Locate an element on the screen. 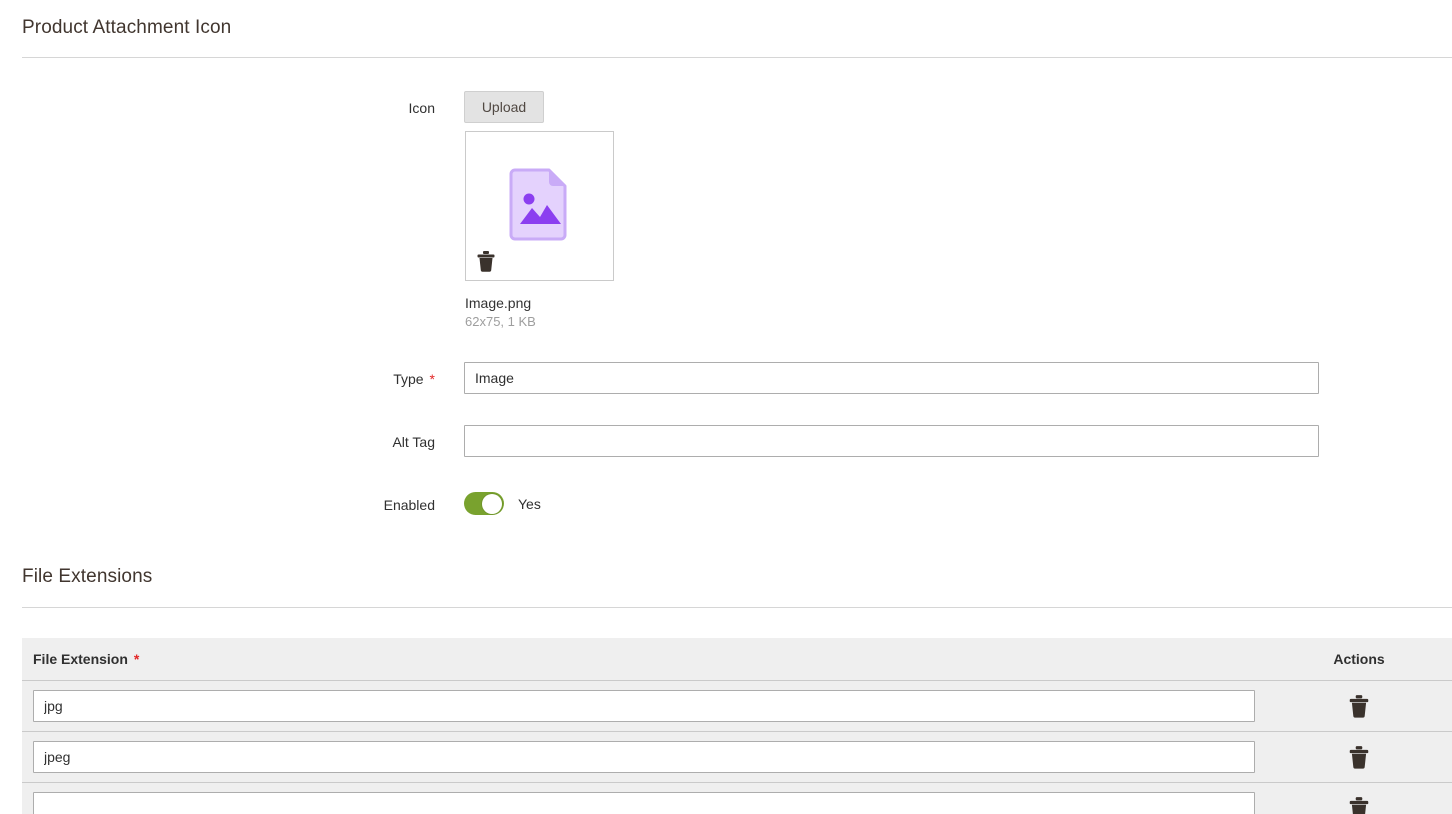  file-extensions-title: File Extensions is located at coordinates (87, 576).